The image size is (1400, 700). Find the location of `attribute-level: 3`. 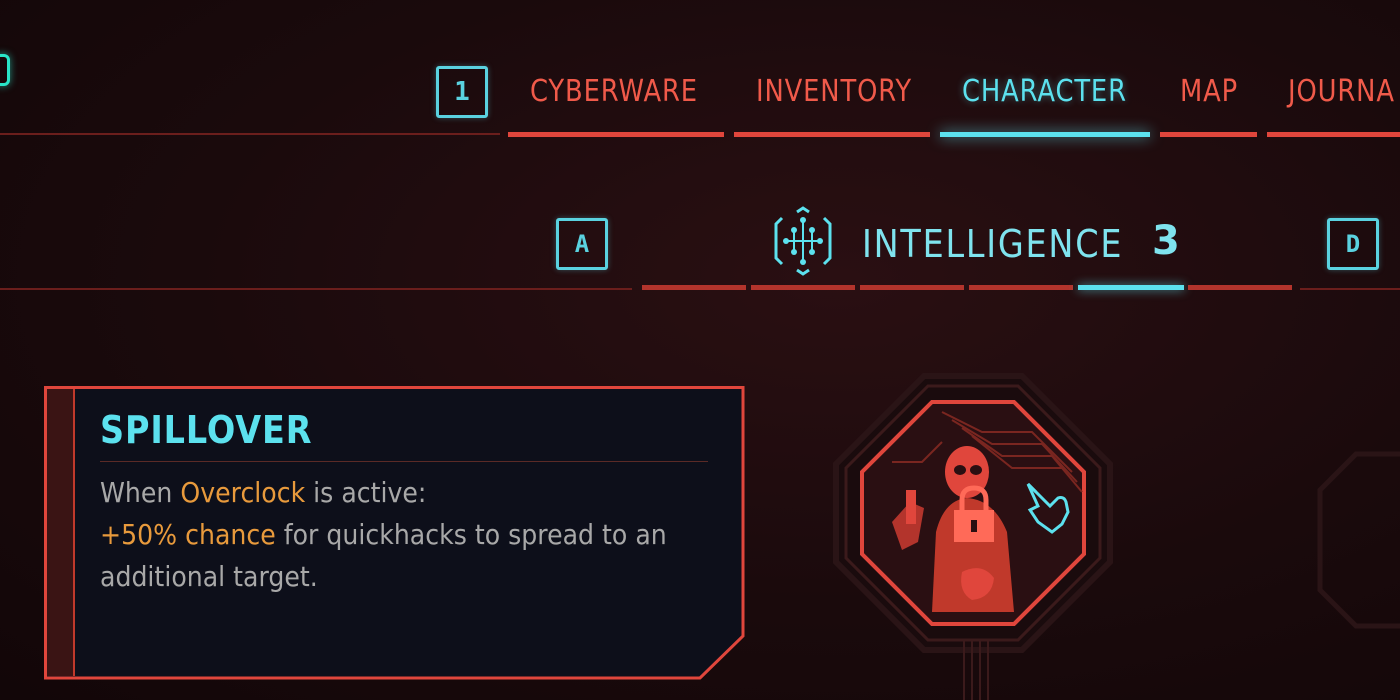

attribute-level: 3 is located at coordinates (1166, 241).